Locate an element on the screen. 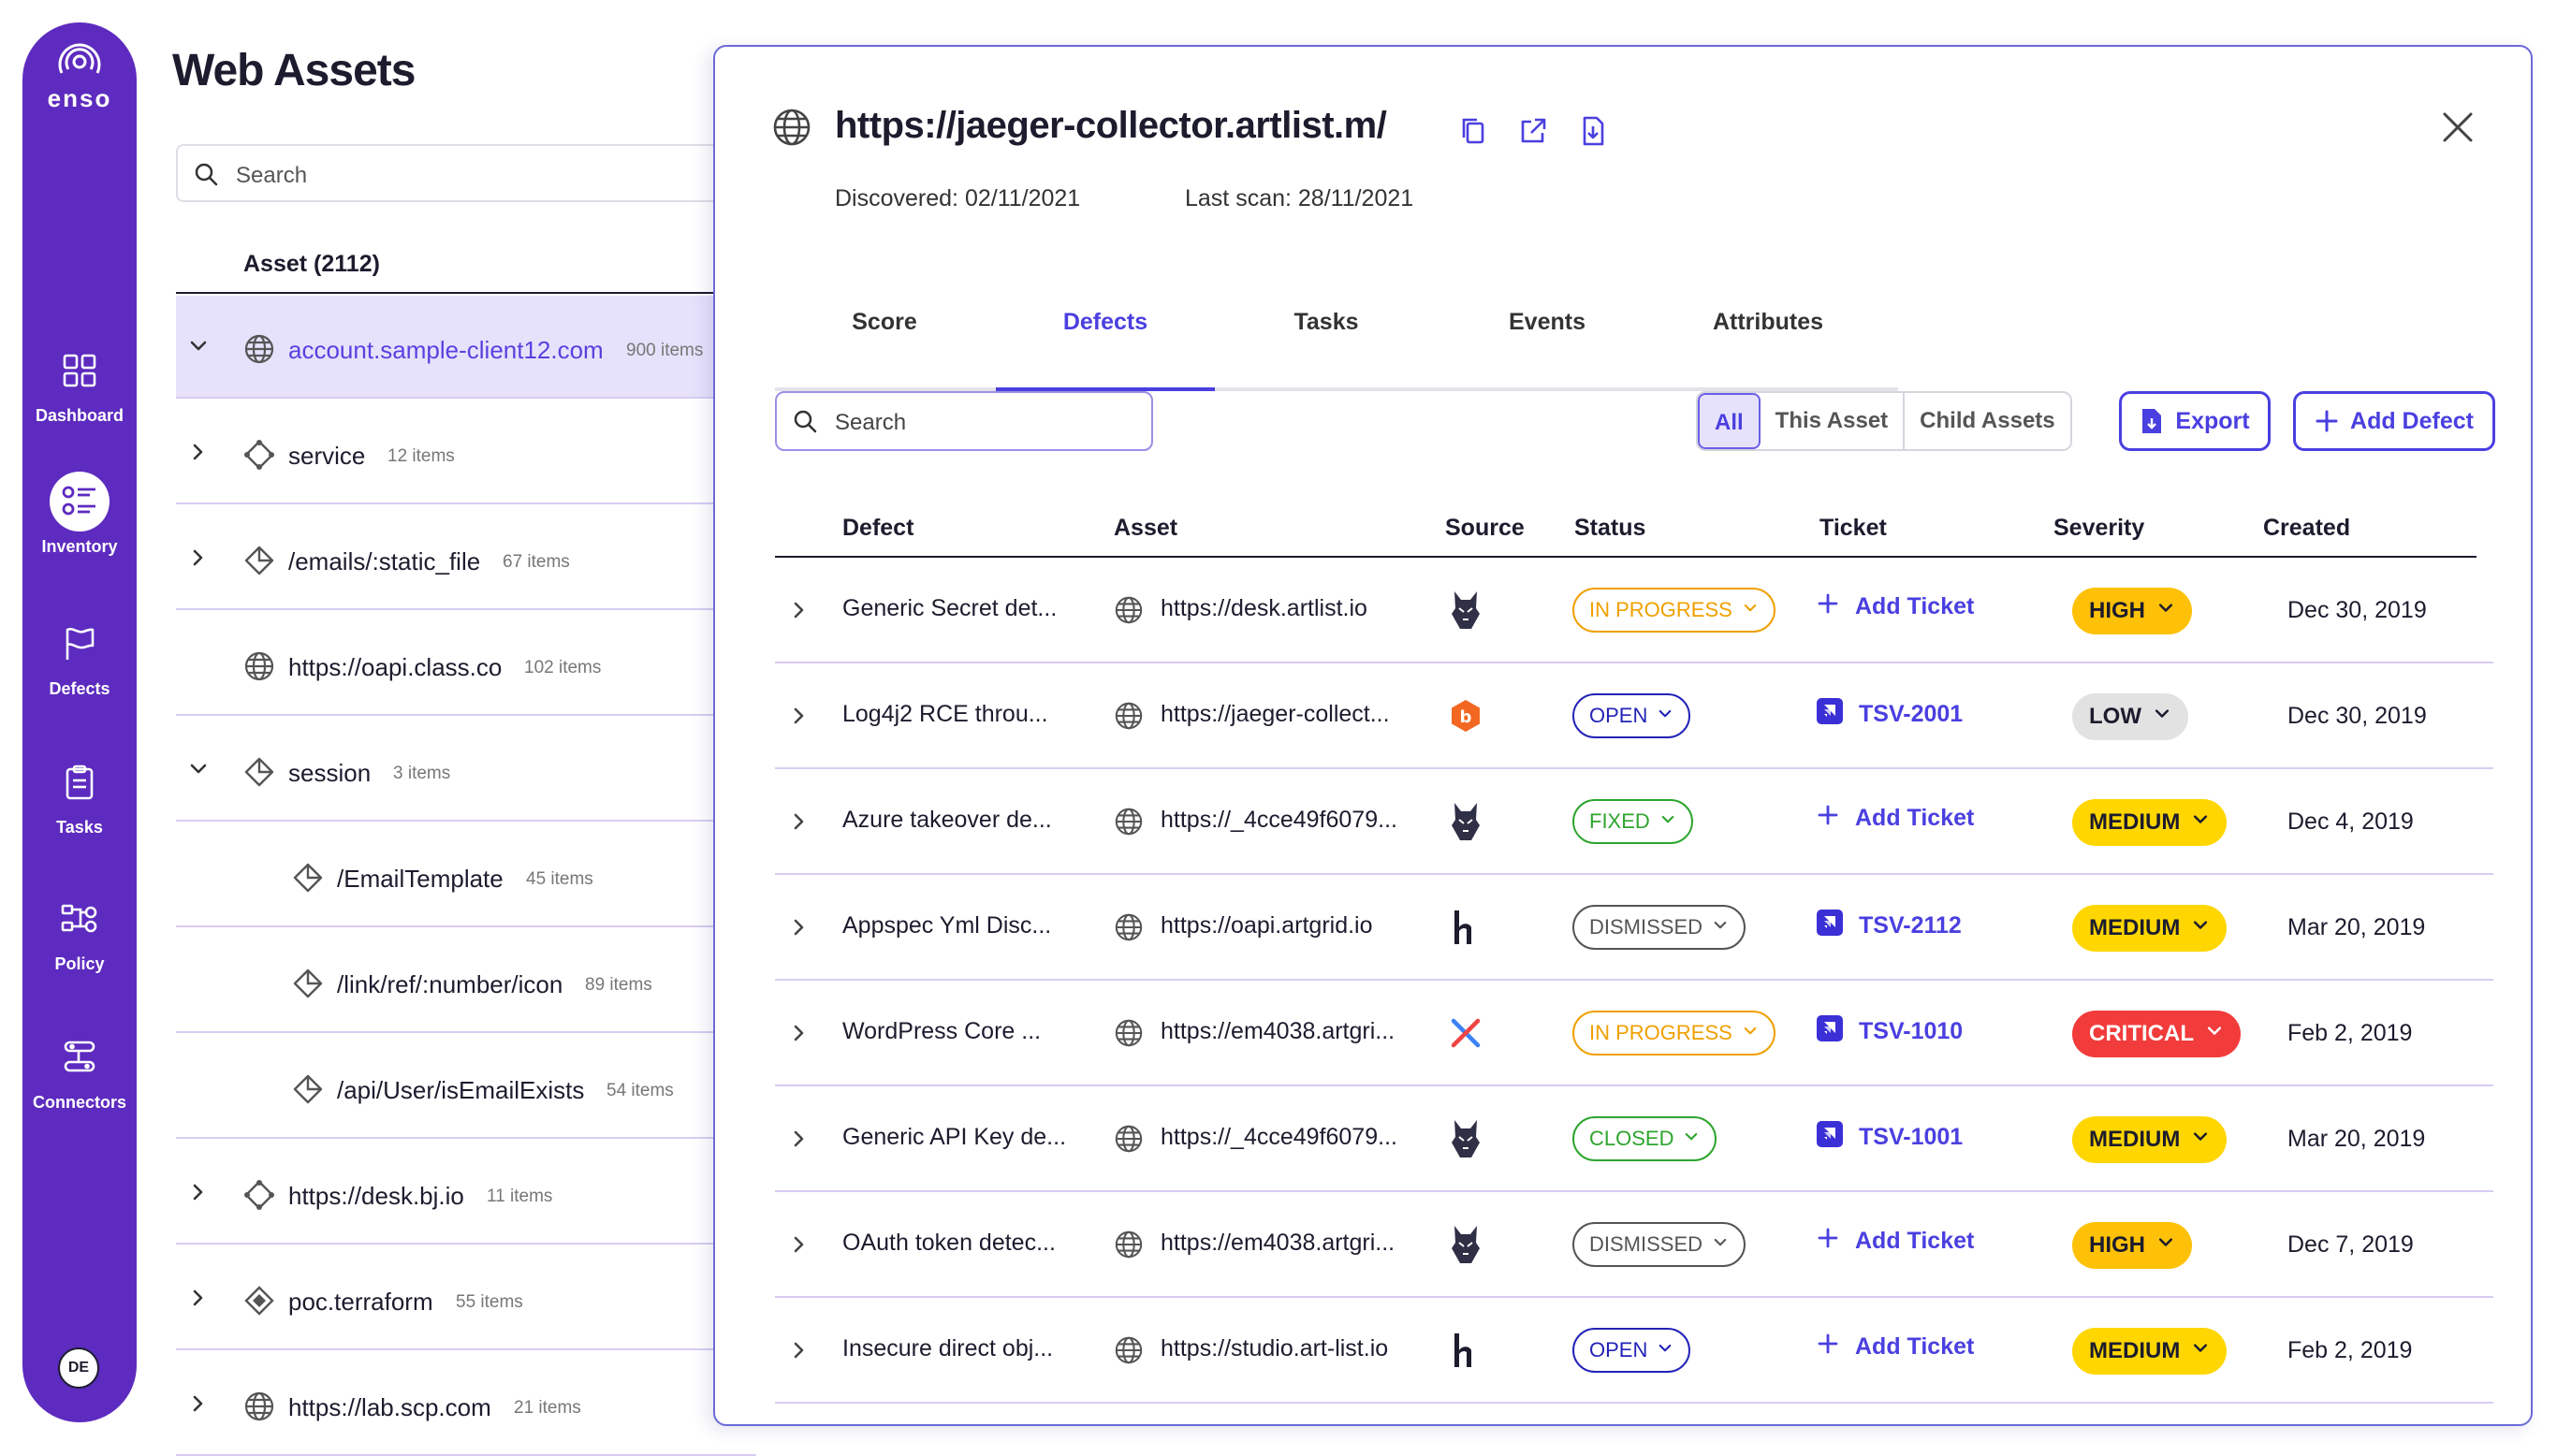 Image resolution: width=2557 pixels, height=1456 pixels. filter-all: All is located at coordinates (1729, 421).